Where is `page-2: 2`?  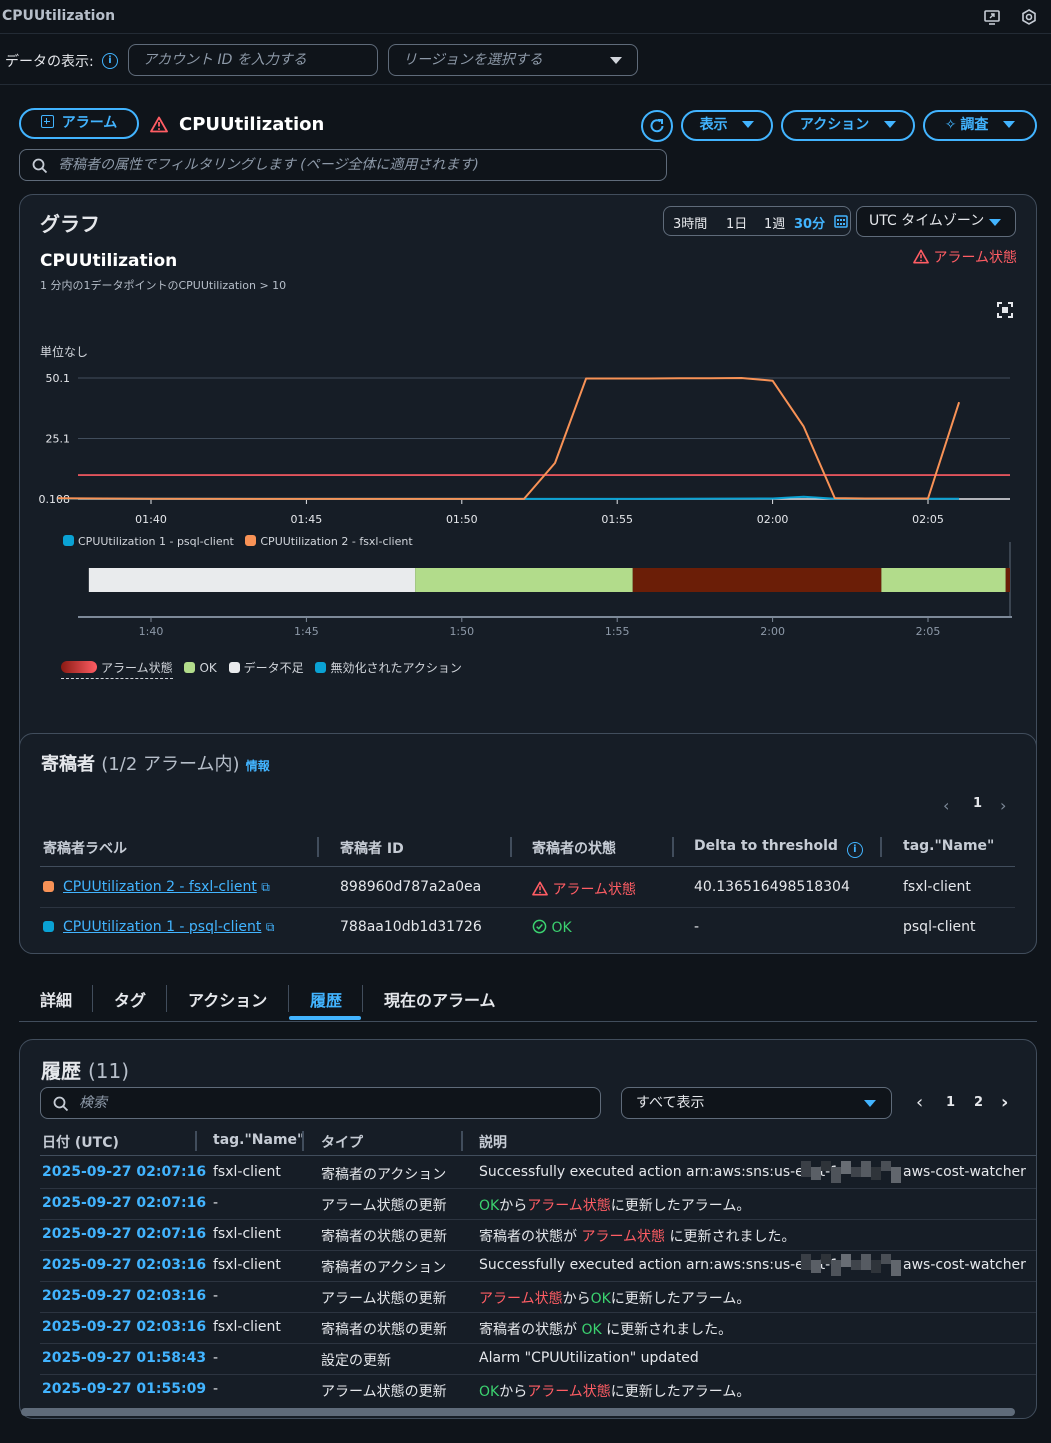
page-2: 2 is located at coordinates (978, 1102).